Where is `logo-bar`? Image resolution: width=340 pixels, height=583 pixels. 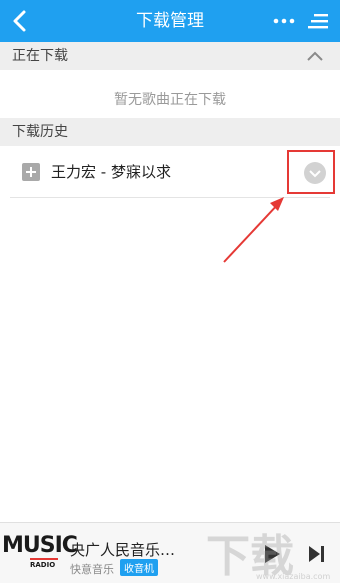 logo-bar is located at coordinates (44, 559).